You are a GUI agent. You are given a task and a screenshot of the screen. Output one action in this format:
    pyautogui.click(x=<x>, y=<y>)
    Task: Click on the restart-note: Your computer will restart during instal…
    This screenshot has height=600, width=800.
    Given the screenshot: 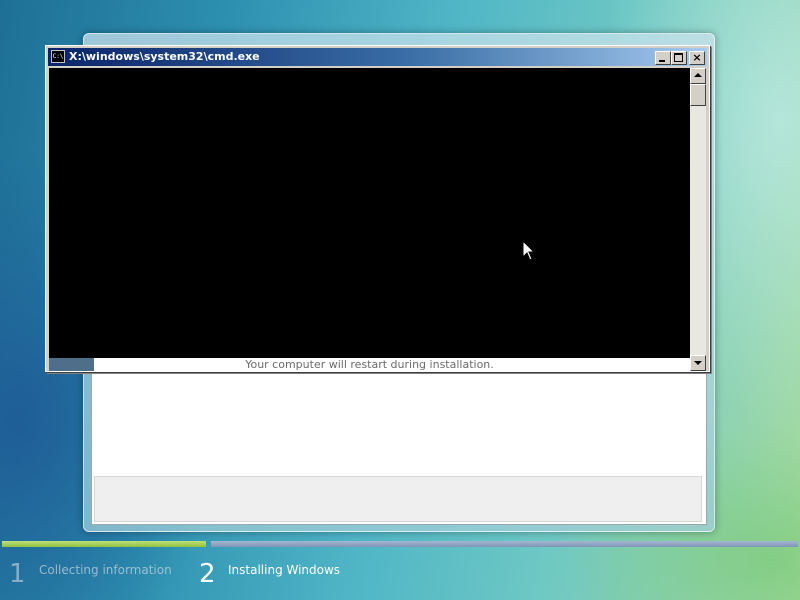 What is the action you would take?
    pyautogui.click(x=369, y=364)
    